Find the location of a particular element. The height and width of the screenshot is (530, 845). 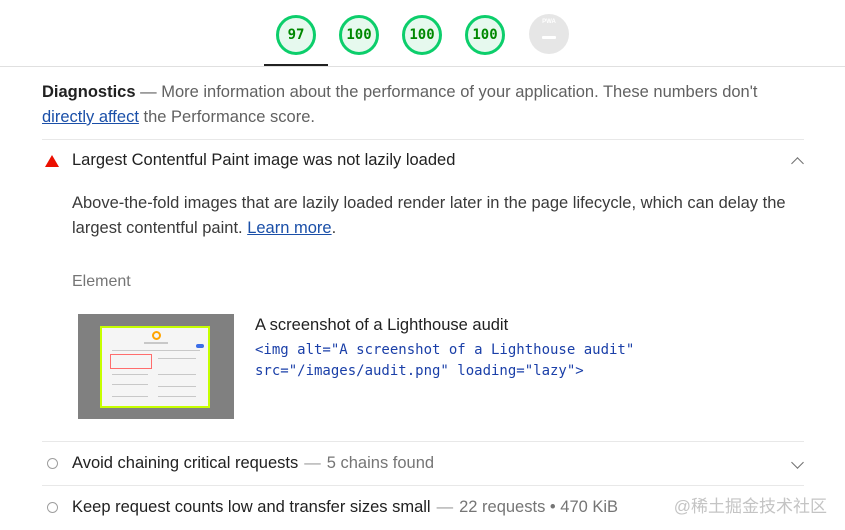

pwa-label: PWA is located at coordinates (549, 22).